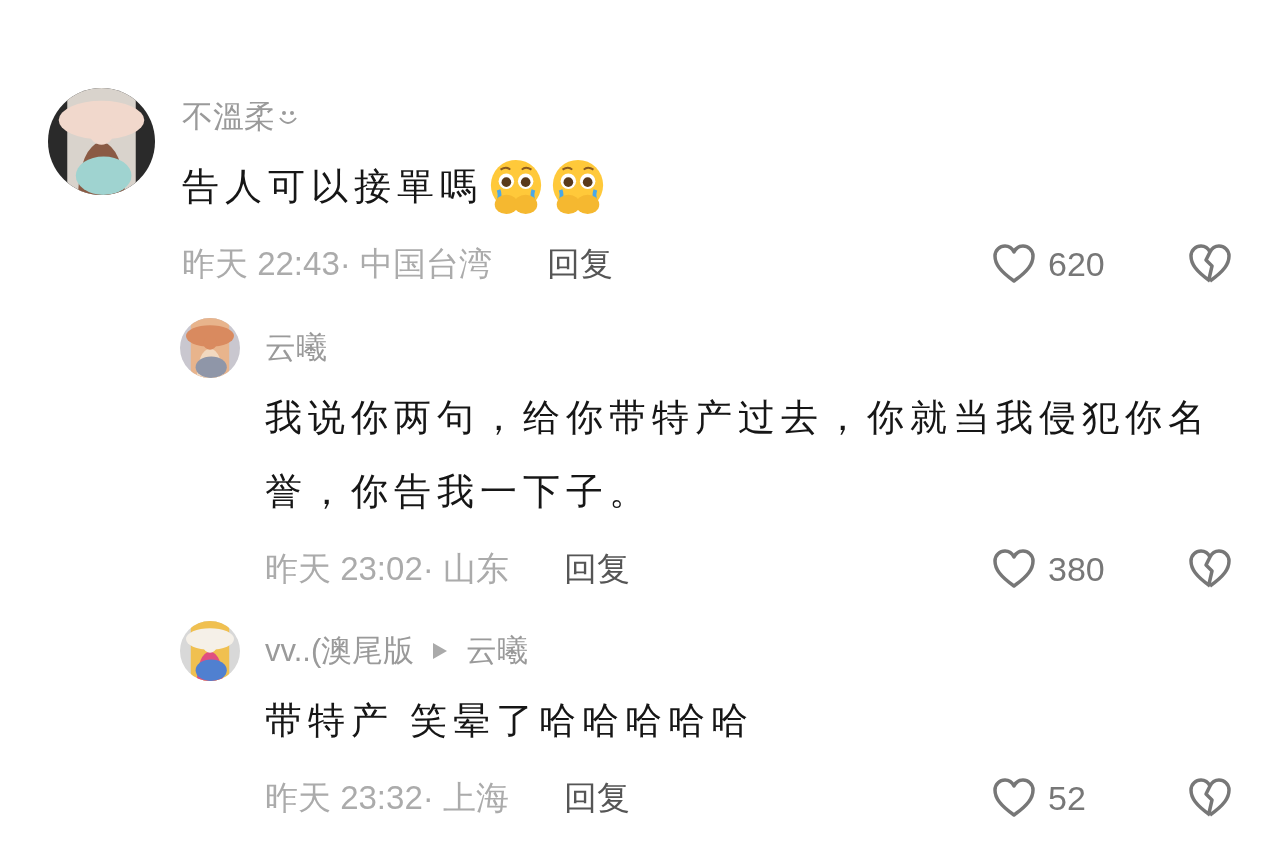  Describe the element at coordinates (1076, 264) in the screenshot. I see `like-count: 620` at that location.